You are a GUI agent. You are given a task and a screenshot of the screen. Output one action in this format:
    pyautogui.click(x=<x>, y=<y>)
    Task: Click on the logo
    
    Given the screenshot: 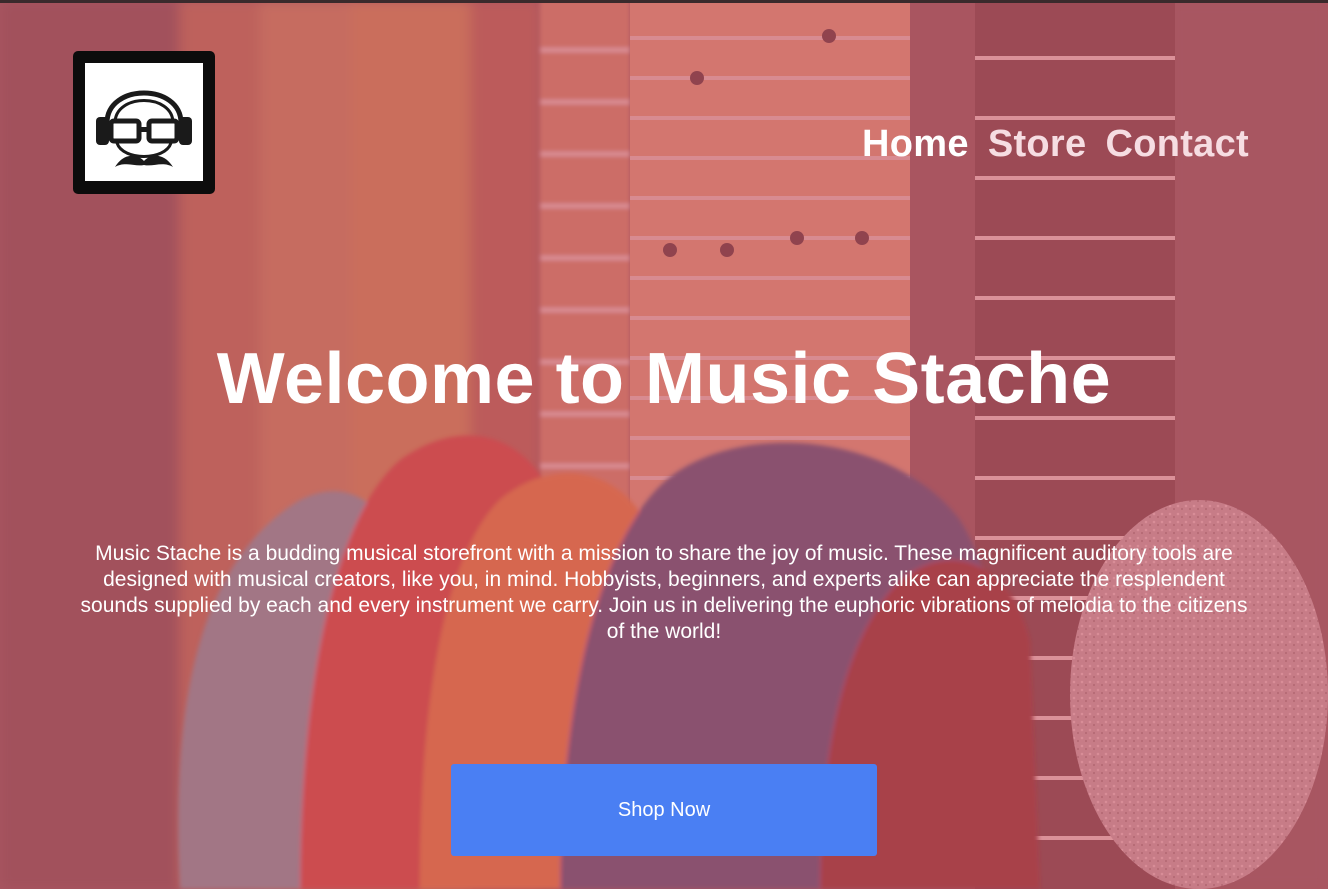 What is the action you would take?
    pyautogui.click(x=144, y=122)
    